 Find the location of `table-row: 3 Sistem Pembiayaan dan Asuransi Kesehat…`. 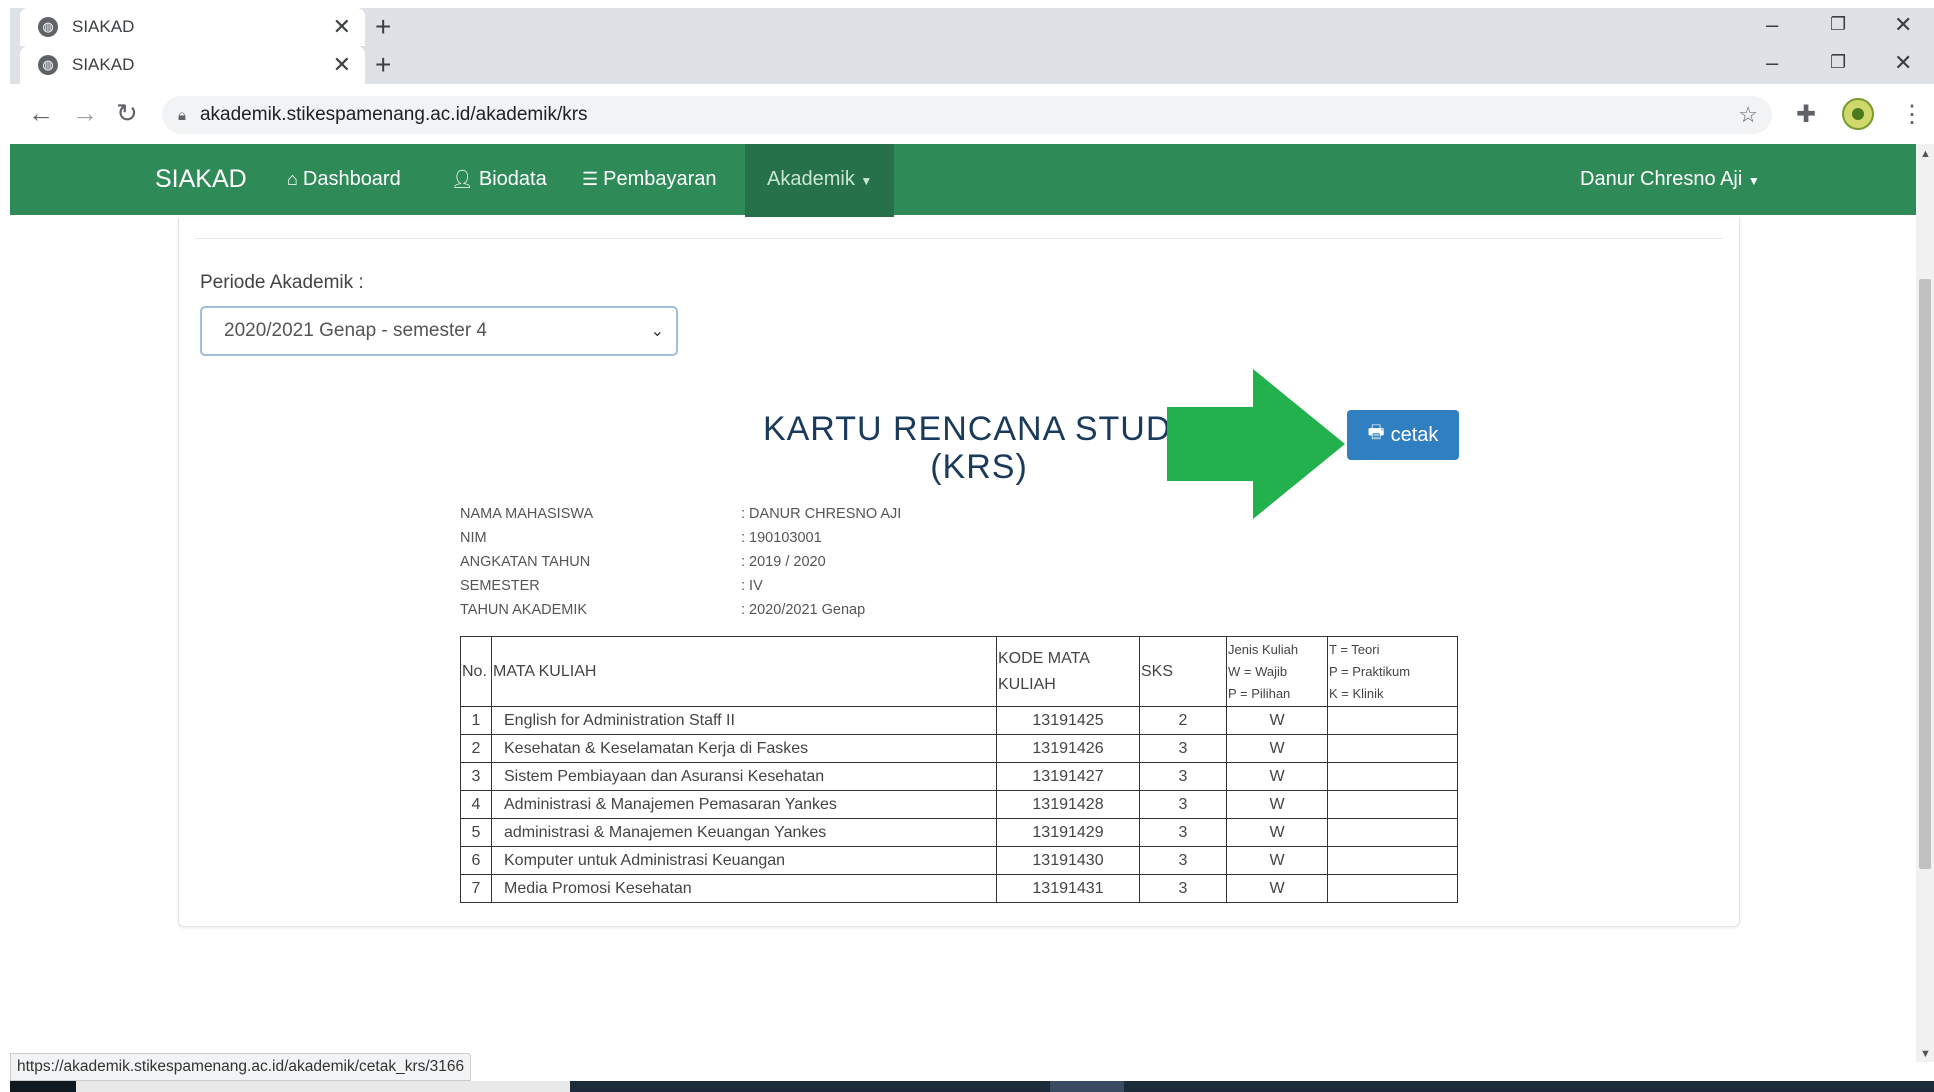

table-row: 3 Sistem Pembiayaan dan Asuransi Kesehat… is located at coordinates (959, 776).